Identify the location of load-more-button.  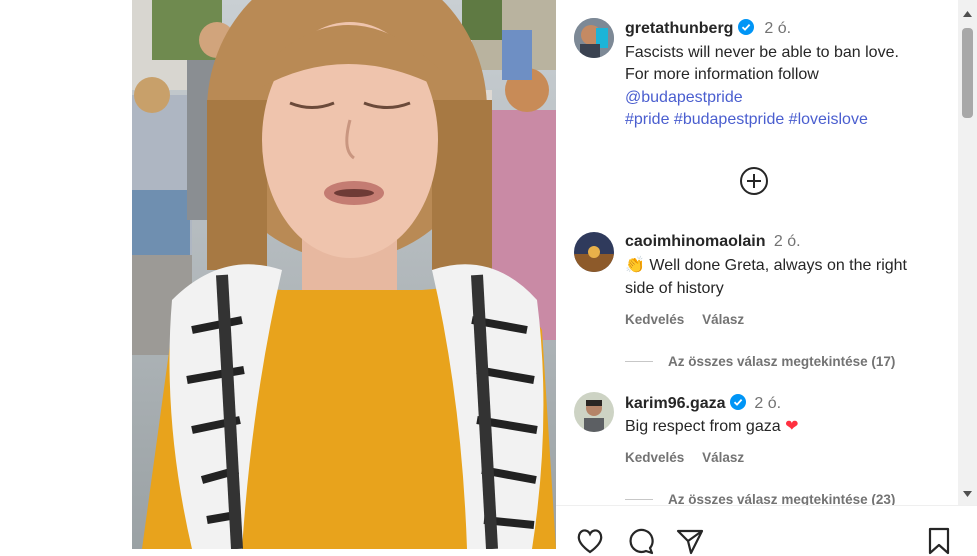
(754, 183).